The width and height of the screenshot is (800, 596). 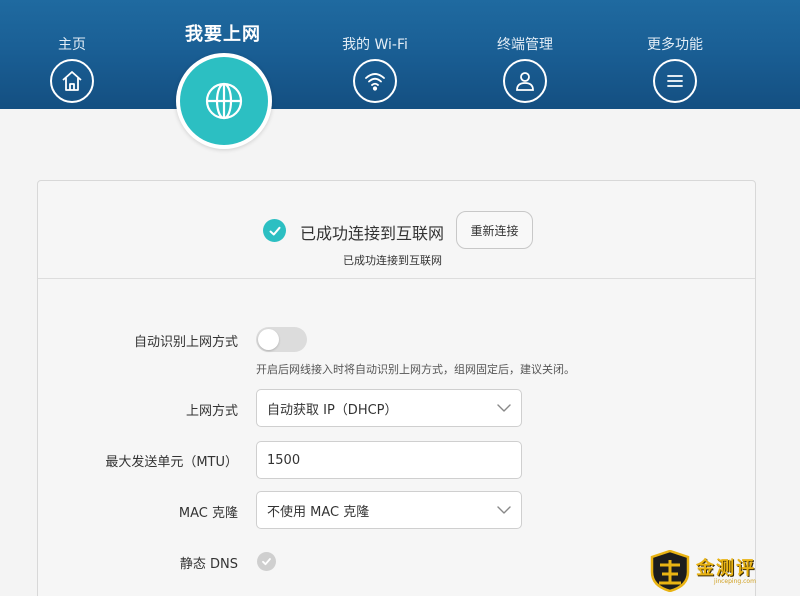 What do you see at coordinates (211, 411) in the screenshot?
I see `connection-type-label: 上网方式` at bounding box center [211, 411].